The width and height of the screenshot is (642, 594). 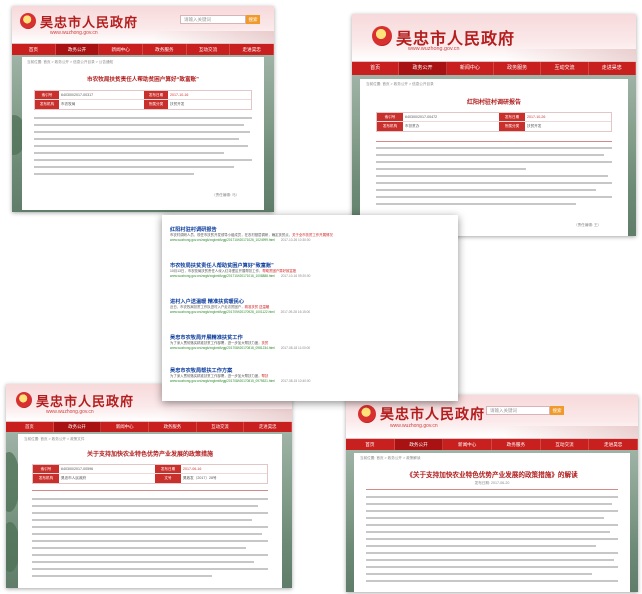 I want to click on meta-row: 索引号 640300/2017-00596 发布日期 2017-06-16, so click(x=150, y=469).